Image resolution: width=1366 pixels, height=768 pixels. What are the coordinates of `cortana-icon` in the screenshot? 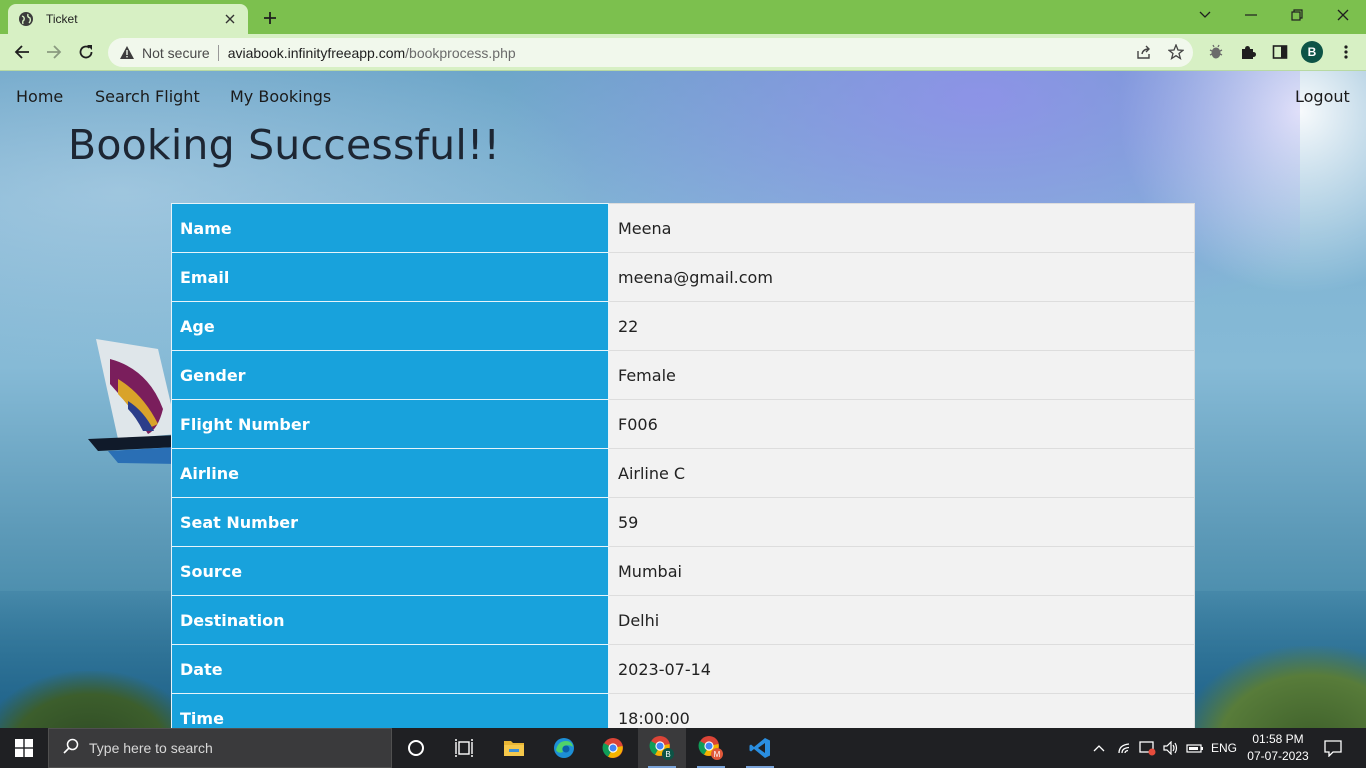 It's located at (416, 748).